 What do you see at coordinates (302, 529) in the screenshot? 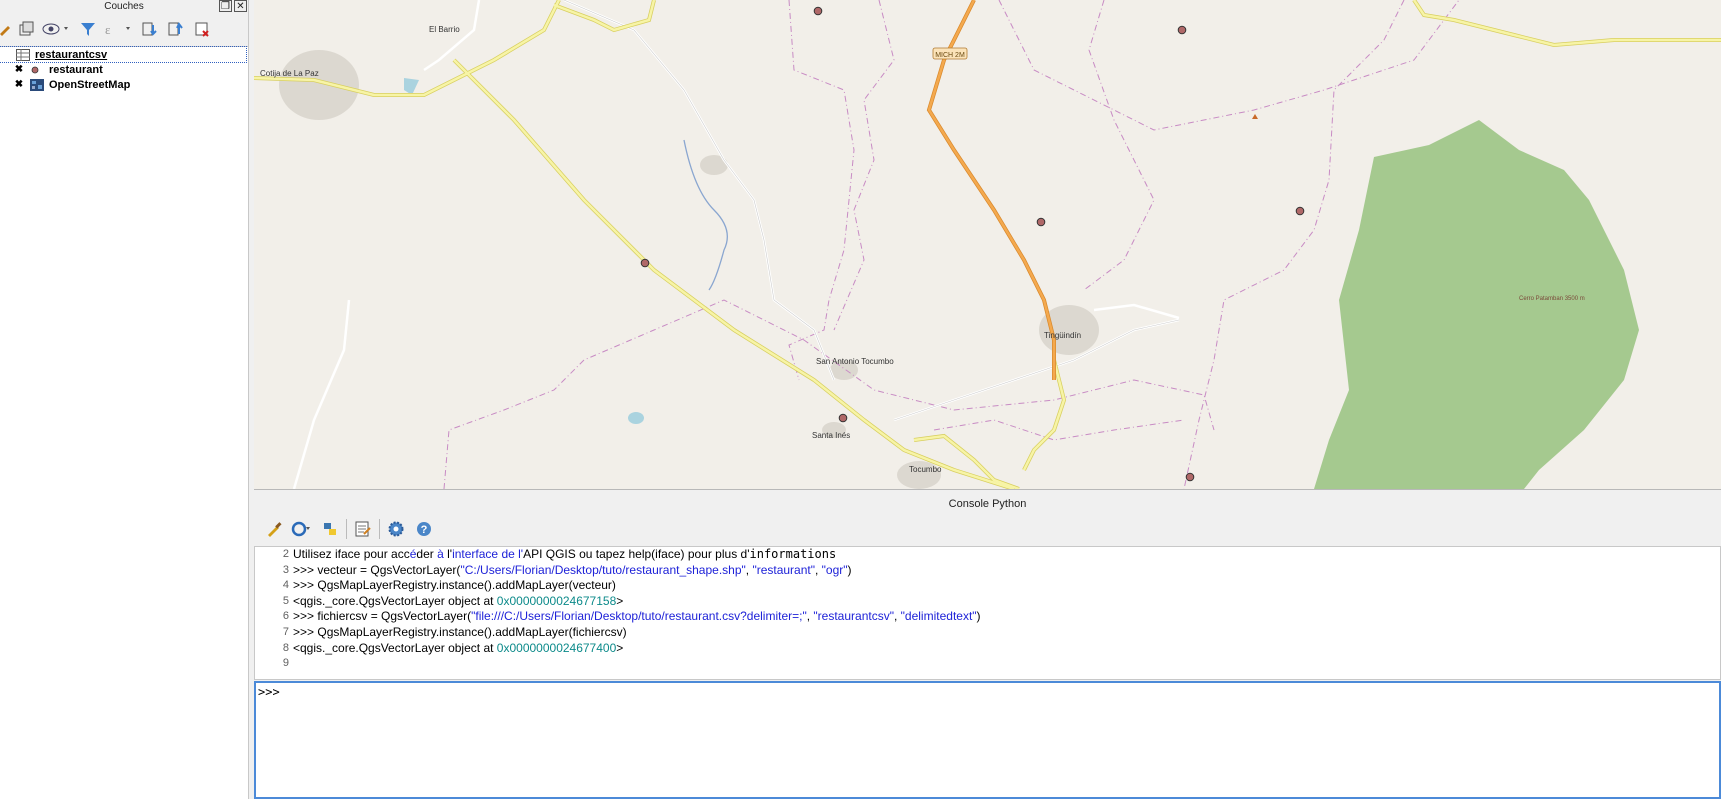
I see `import-class-icon` at bounding box center [302, 529].